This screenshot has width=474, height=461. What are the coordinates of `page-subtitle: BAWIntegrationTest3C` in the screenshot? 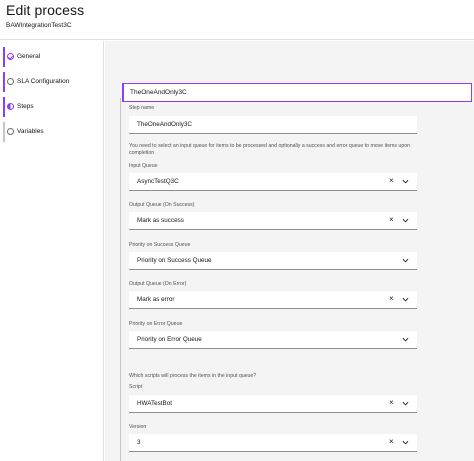 It's located at (39, 25).